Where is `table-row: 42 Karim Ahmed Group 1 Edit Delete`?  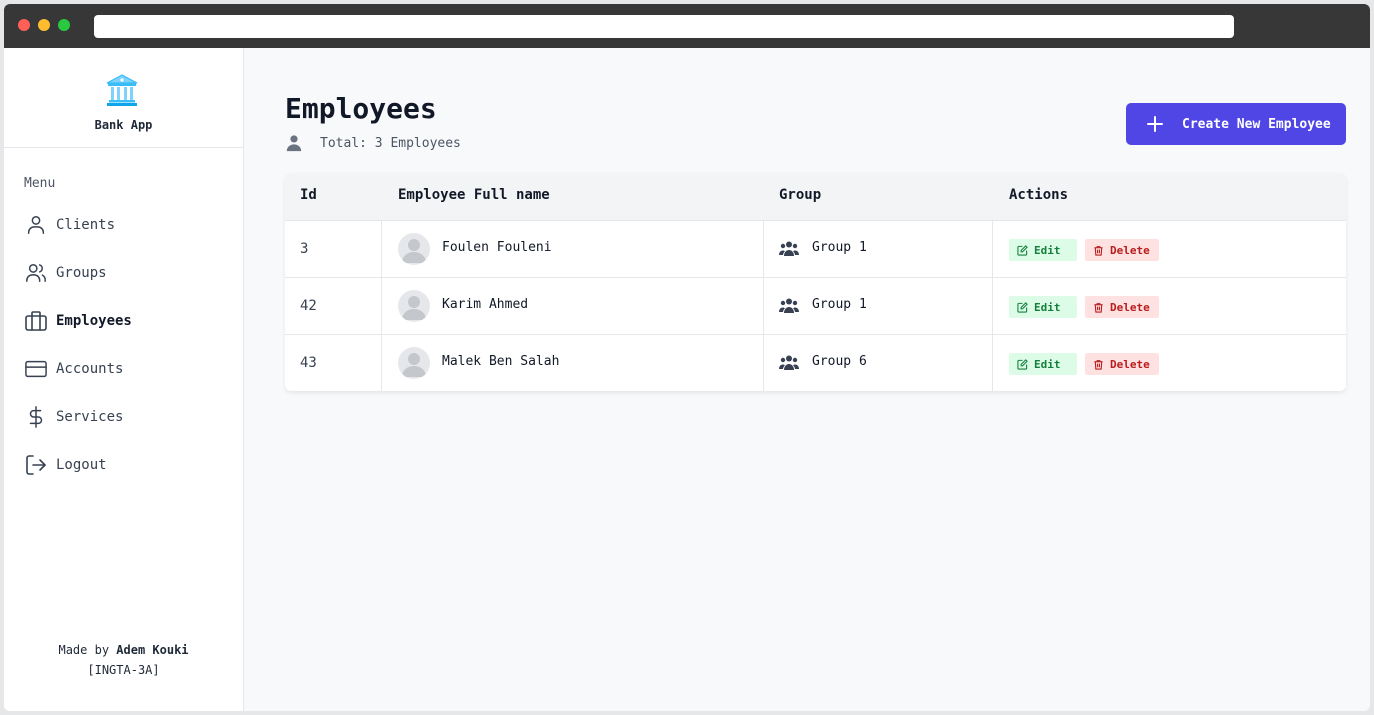
table-row: 42 Karim Ahmed Group 1 Edit Delete is located at coordinates (815, 306).